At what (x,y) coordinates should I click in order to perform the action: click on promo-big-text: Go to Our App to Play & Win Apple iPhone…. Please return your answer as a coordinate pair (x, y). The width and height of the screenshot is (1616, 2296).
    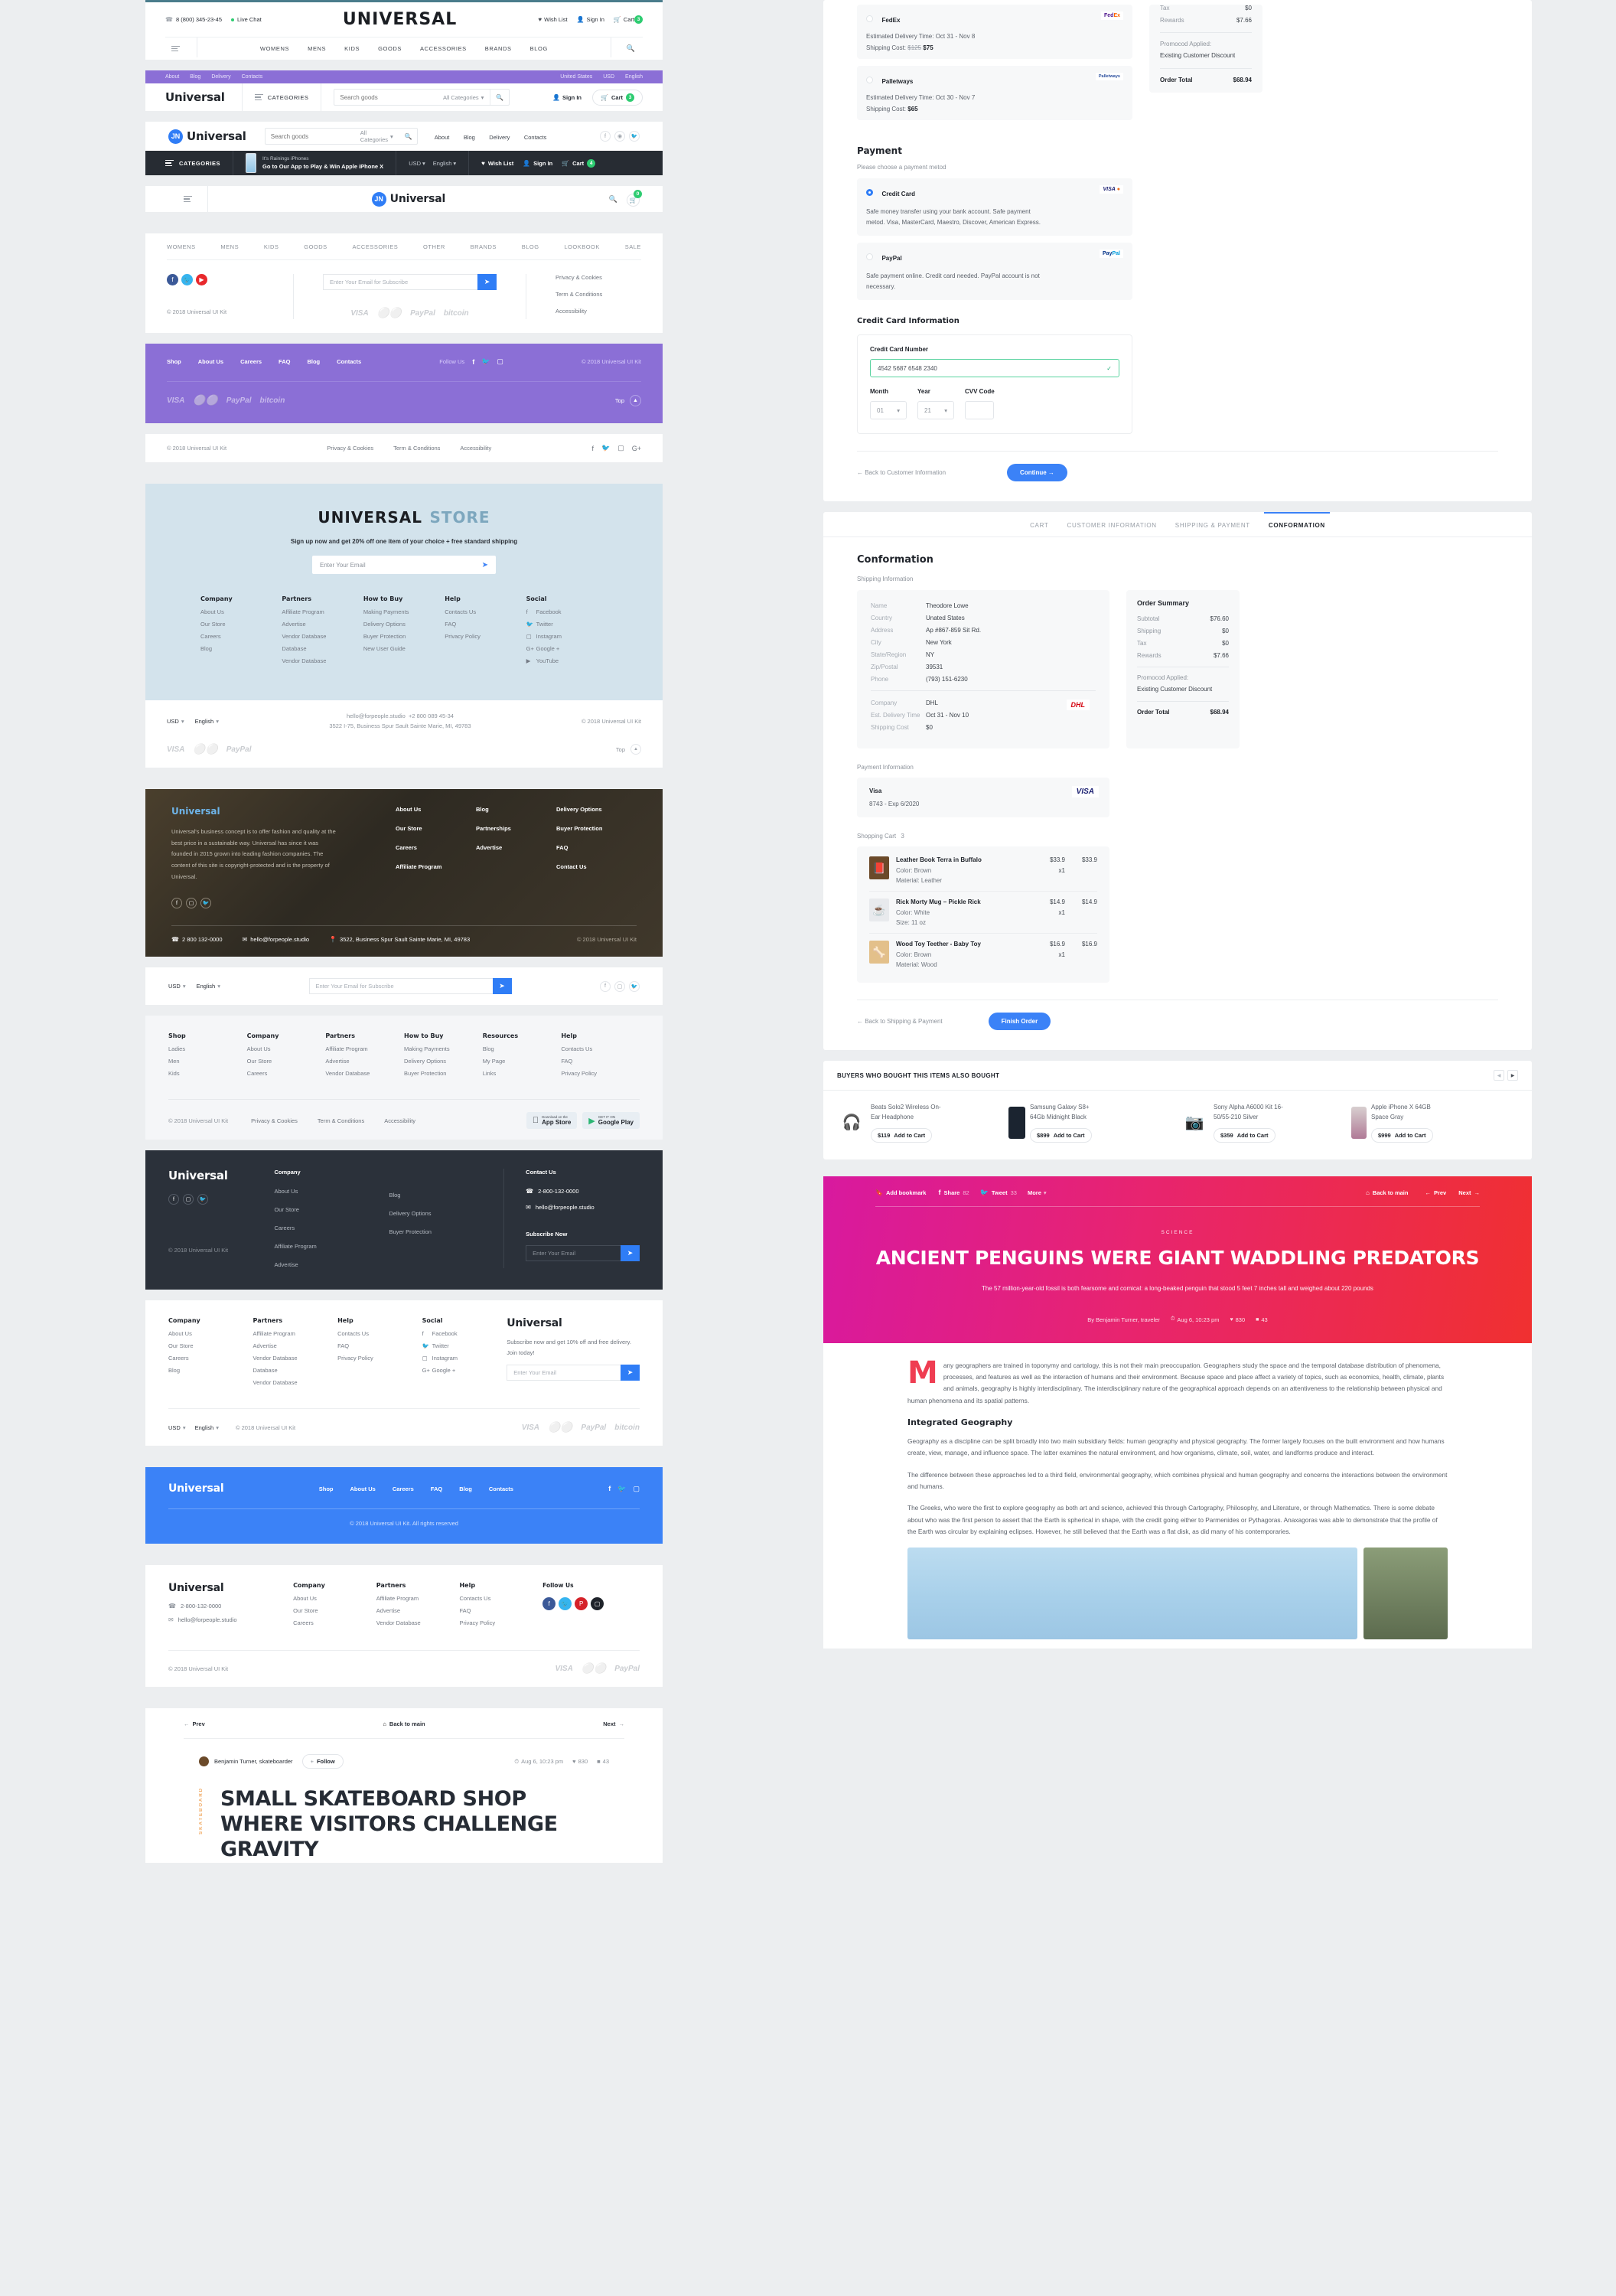
    Looking at the image, I should click on (322, 166).